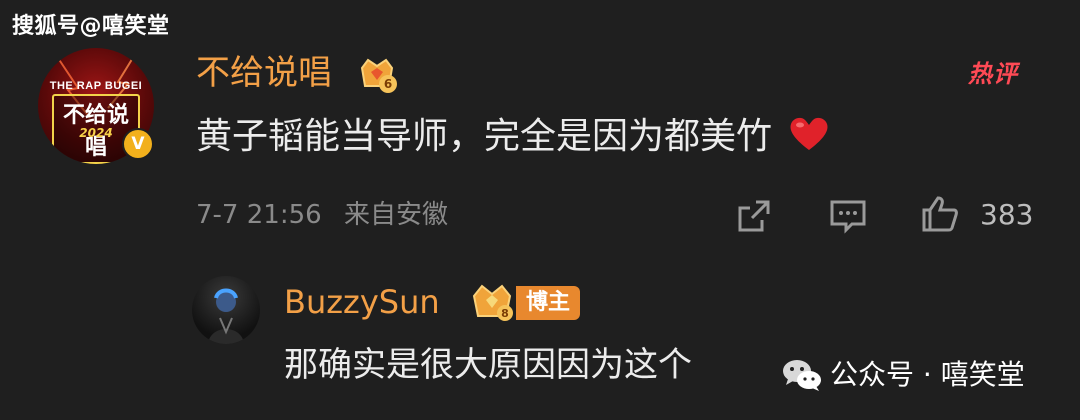 This screenshot has width=1080, height=420. Describe the element at coordinates (548, 303) in the screenshot. I see `author-badge: 博主` at that location.